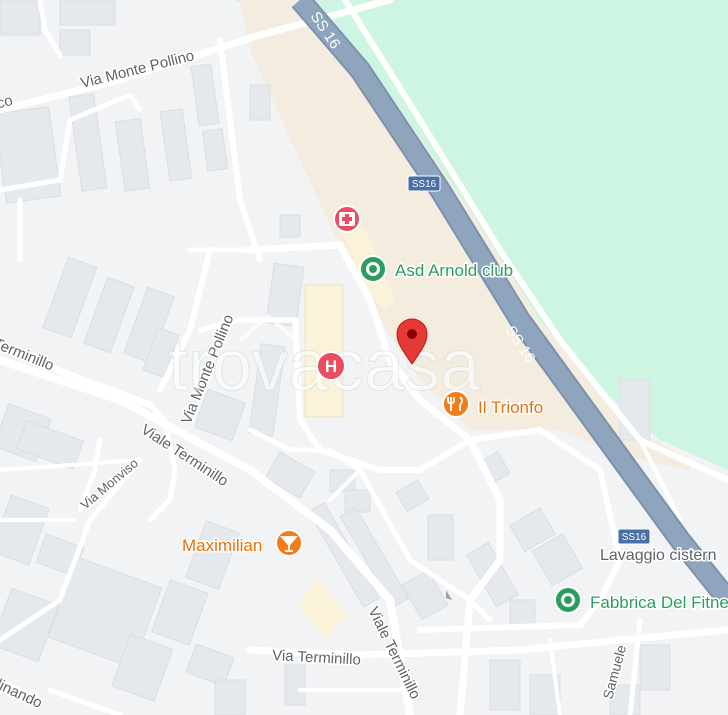  Describe the element at coordinates (510, 407) in the screenshot. I see `poi-label-trionfo: Il Trionfo` at that location.